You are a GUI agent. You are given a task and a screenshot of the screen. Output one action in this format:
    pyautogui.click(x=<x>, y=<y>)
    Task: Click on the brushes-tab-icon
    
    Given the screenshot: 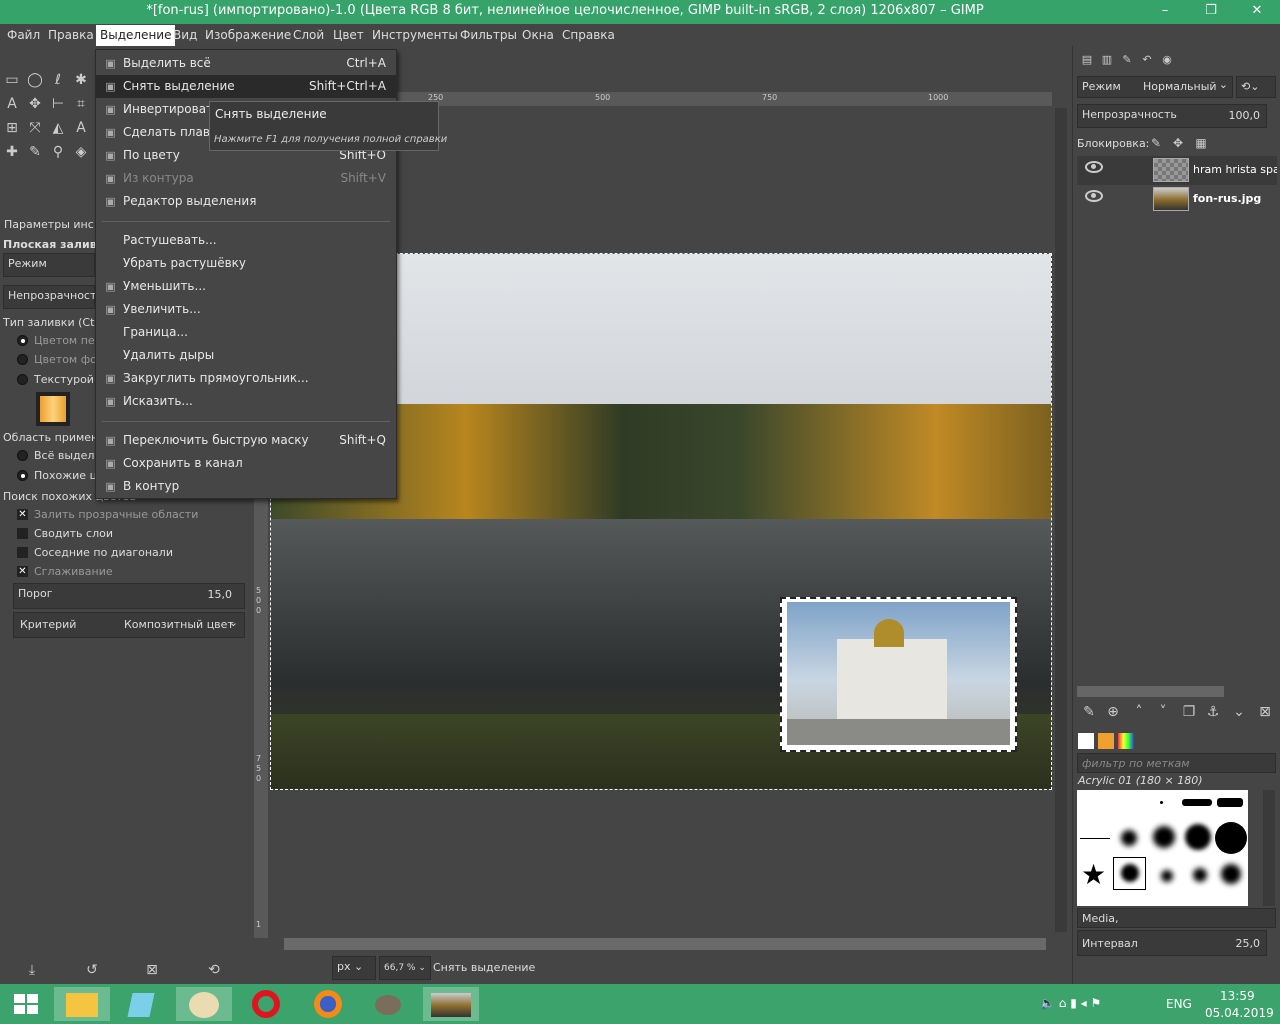 What is the action you would take?
    pyautogui.click(x=1086, y=741)
    